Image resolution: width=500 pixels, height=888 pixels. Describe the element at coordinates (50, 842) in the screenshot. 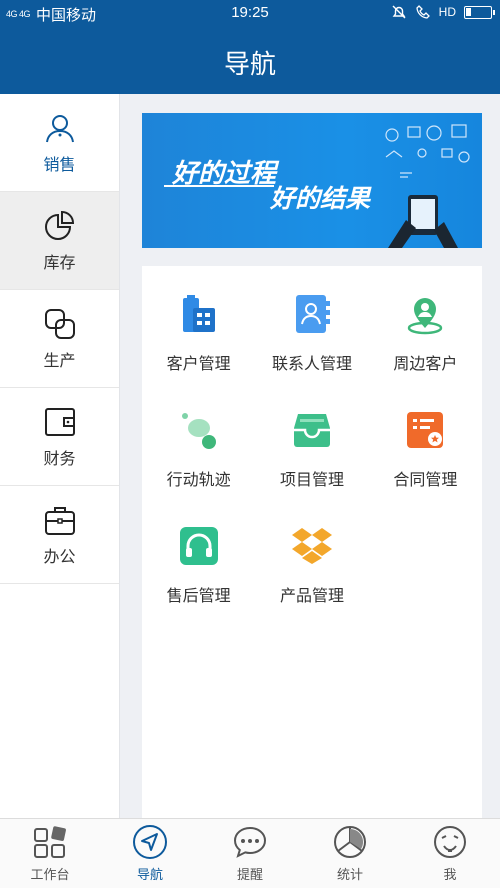

I see `workbench-icon` at that location.